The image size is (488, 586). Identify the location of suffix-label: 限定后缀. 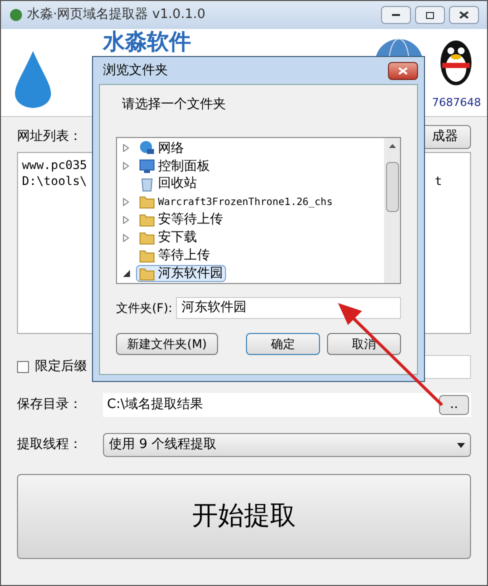
(61, 367).